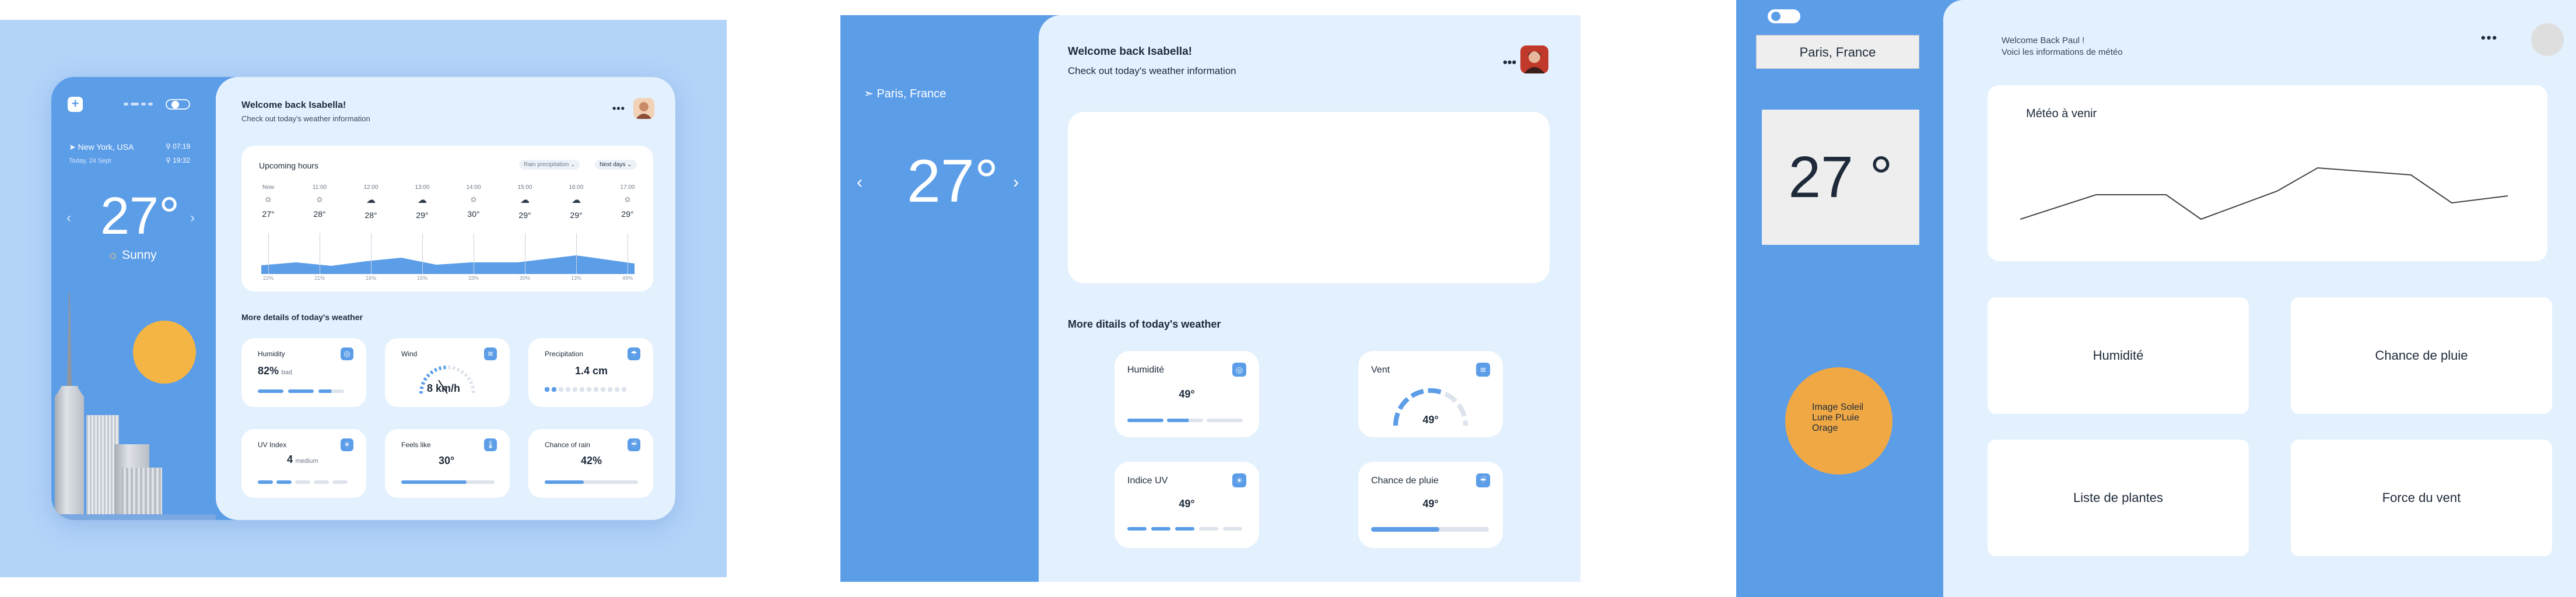  What do you see at coordinates (634, 444) in the screenshot?
I see `rain-icon: ☔︎` at bounding box center [634, 444].